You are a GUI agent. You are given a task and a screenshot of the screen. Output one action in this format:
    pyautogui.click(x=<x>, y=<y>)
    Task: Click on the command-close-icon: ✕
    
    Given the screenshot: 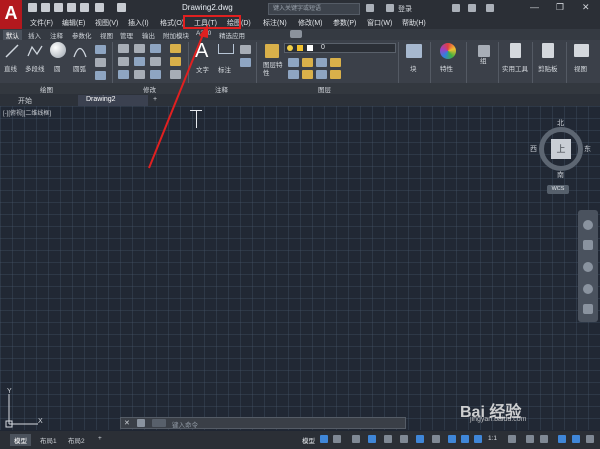 What is the action you would take?
    pyautogui.click(x=127, y=423)
    